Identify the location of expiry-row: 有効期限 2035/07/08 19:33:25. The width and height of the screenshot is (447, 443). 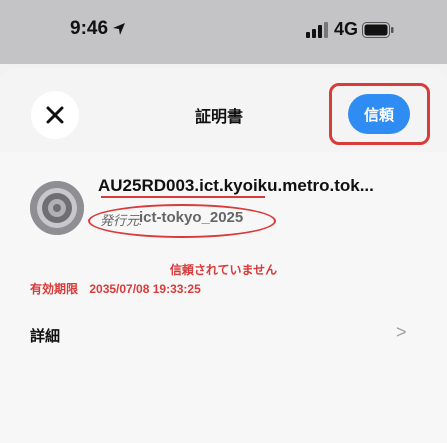
(180, 288).